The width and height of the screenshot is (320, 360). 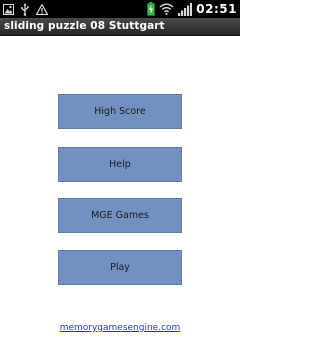 I want to click on status-left-icons, so click(x=25, y=9).